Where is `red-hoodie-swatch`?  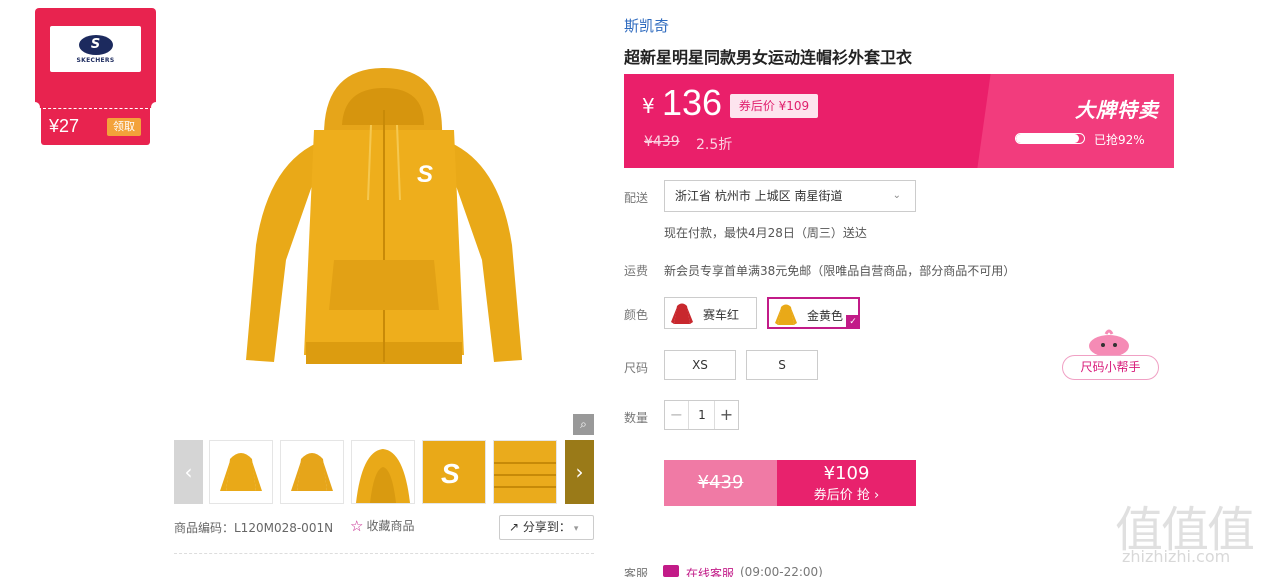 red-hoodie-swatch is located at coordinates (682, 313).